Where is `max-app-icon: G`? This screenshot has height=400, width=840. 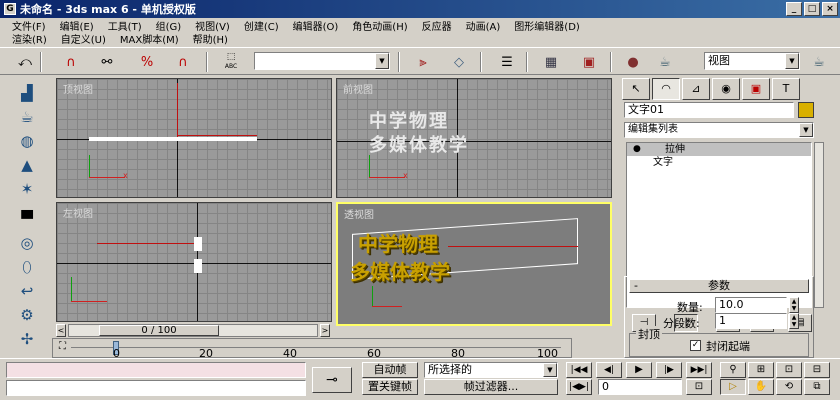
max-app-icon: G is located at coordinates (10, 9).